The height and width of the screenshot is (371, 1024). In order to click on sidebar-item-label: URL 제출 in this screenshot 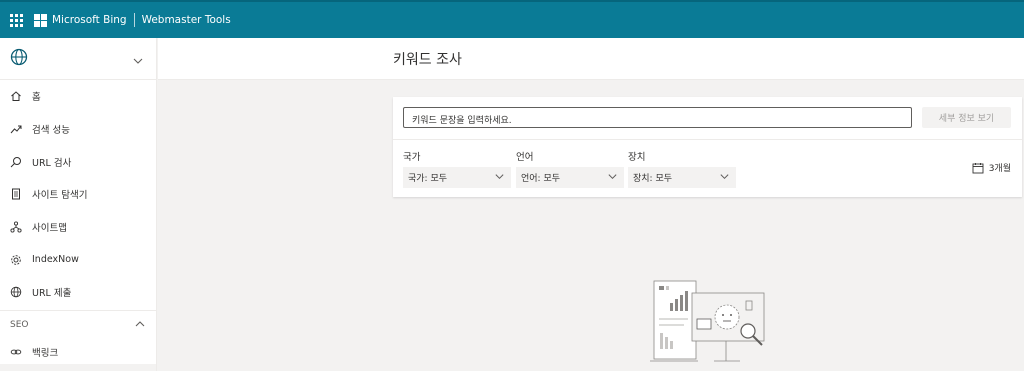, I will do `click(52, 294)`.